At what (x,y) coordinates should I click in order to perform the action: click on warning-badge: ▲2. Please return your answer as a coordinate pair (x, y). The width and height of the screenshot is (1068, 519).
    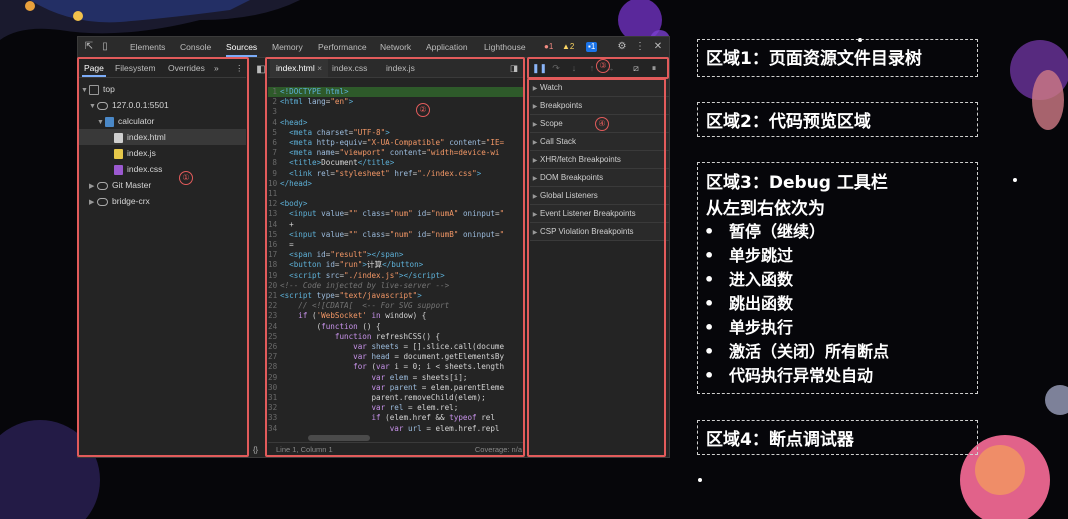
    Looking at the image, I should click on (568, 47).